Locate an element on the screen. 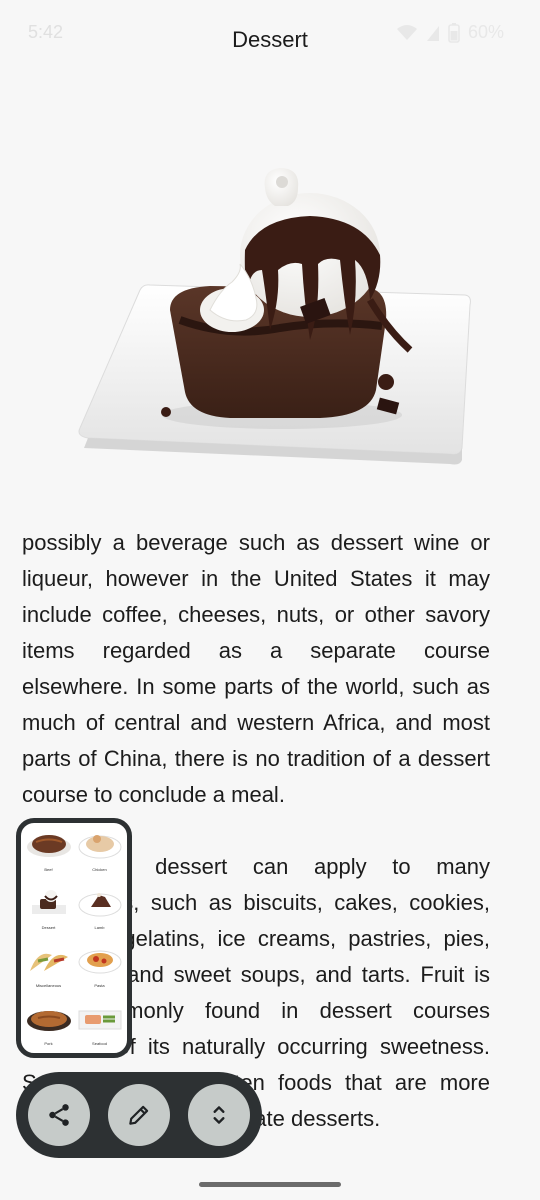  category-beef: Beef is located at coordinates (48, 858).